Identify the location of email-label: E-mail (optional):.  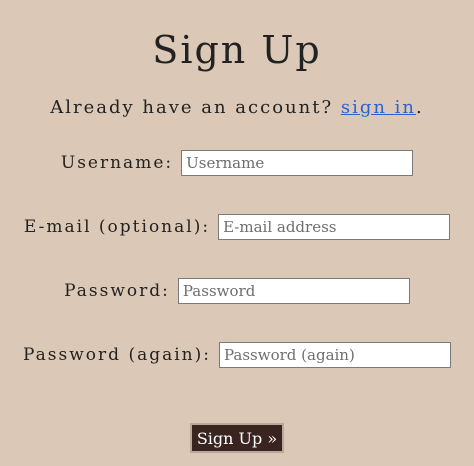
(117, 227).